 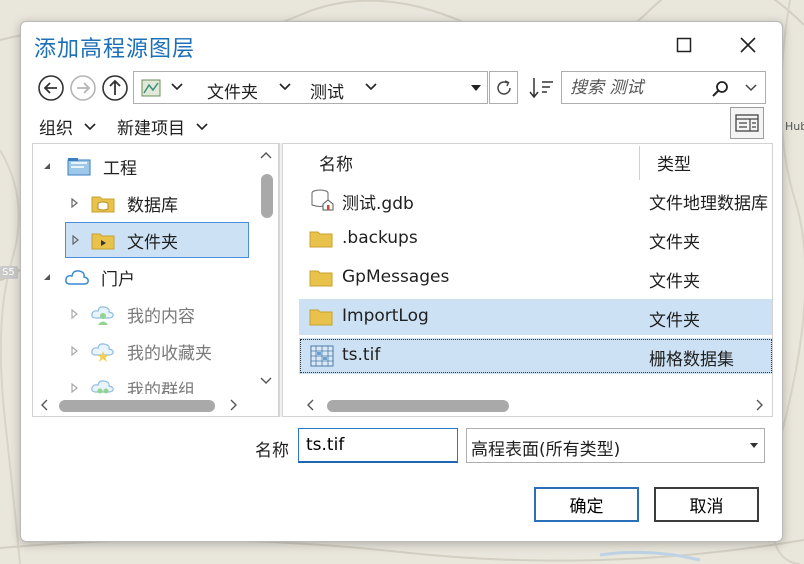 What do you see at coordinates (586, 504) in the screenshot?
I see `ok-button: 确定` at bounding box center [586, 504].